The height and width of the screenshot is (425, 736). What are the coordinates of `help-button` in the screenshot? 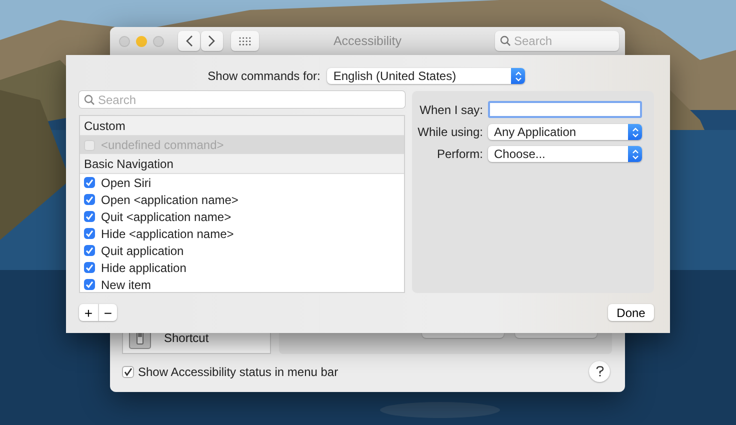 It's located at (599, 371).